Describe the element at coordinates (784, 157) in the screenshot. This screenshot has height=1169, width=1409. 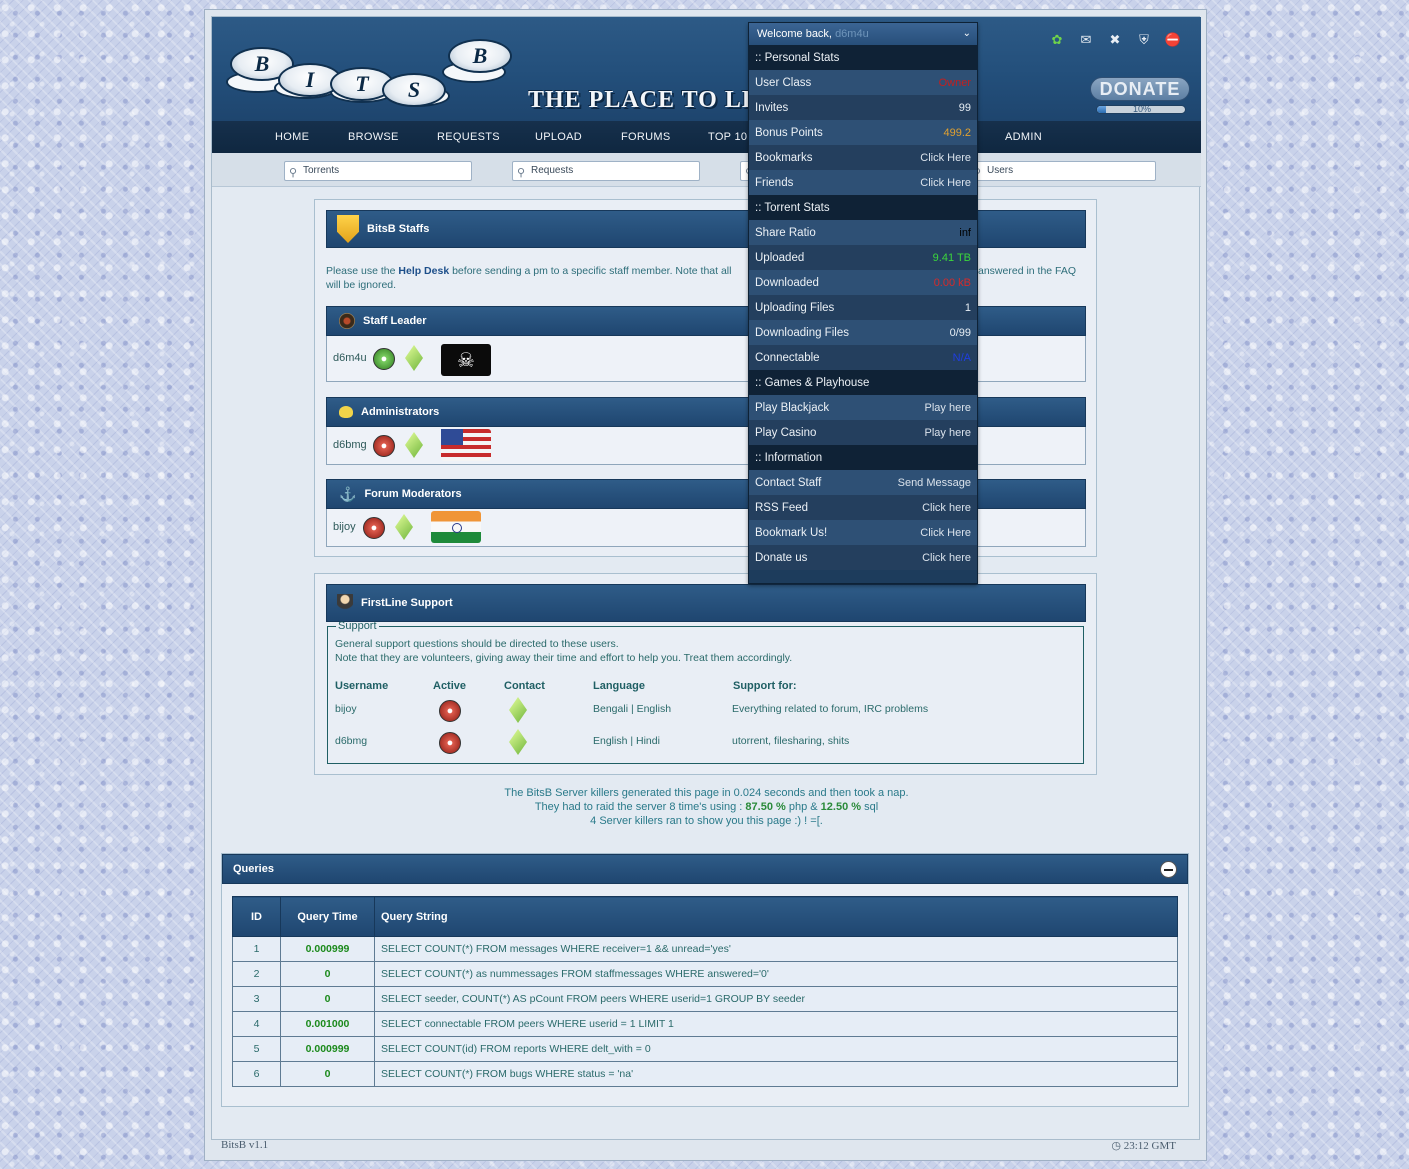
I see `menu-item-label: Bookmarks` at that location.